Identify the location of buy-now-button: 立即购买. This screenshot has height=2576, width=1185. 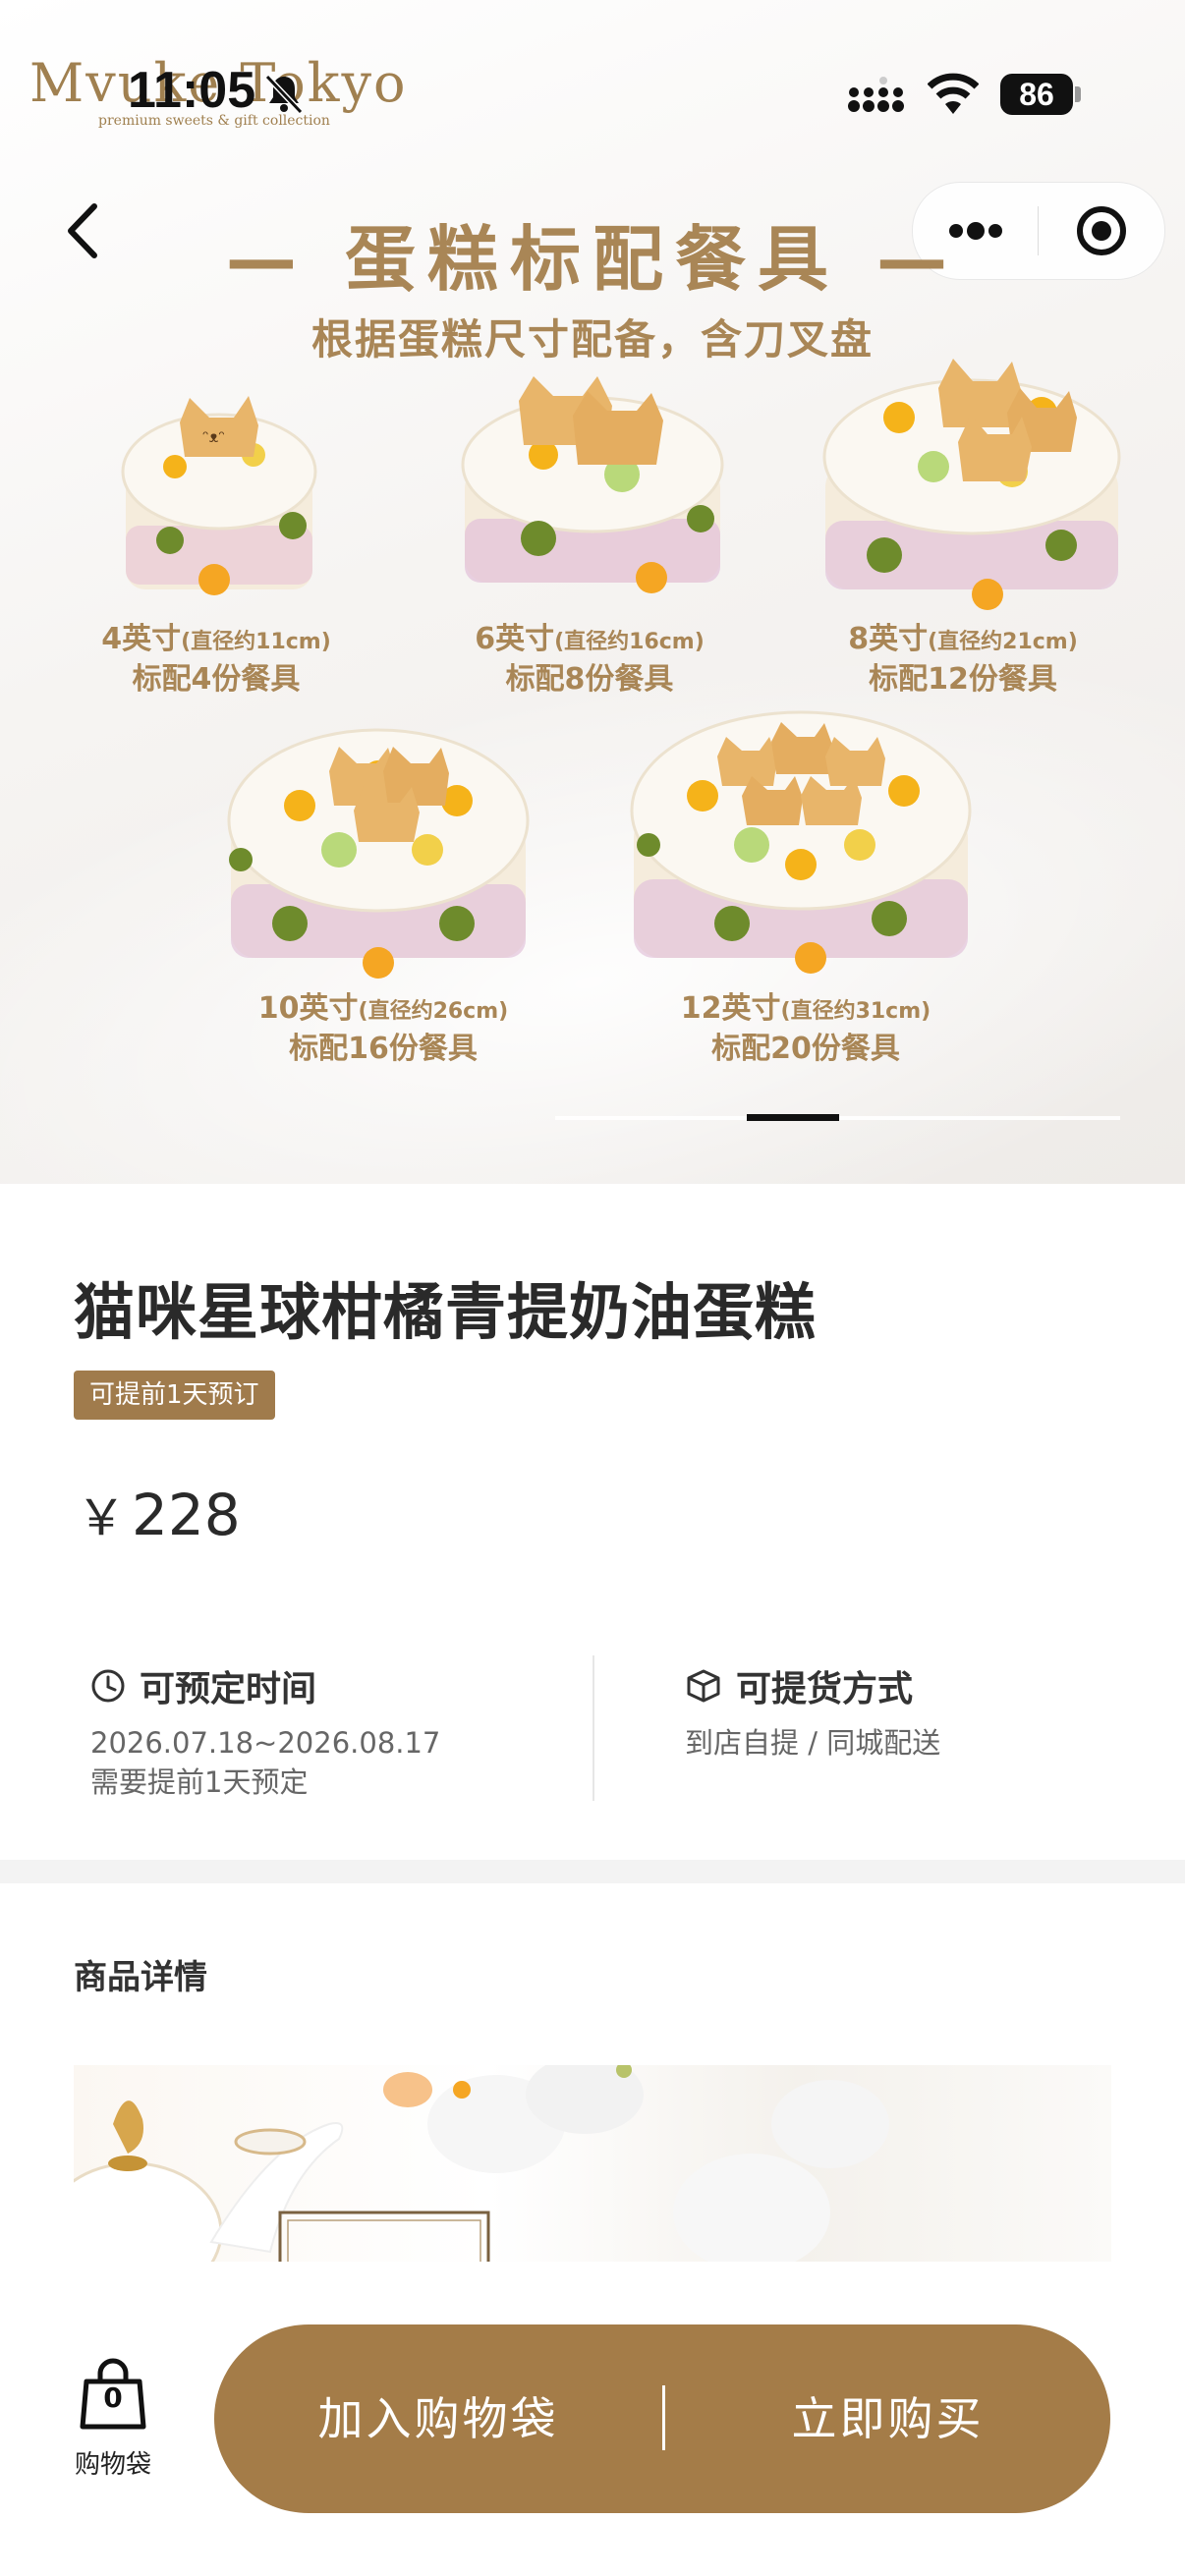
(888, 2418).